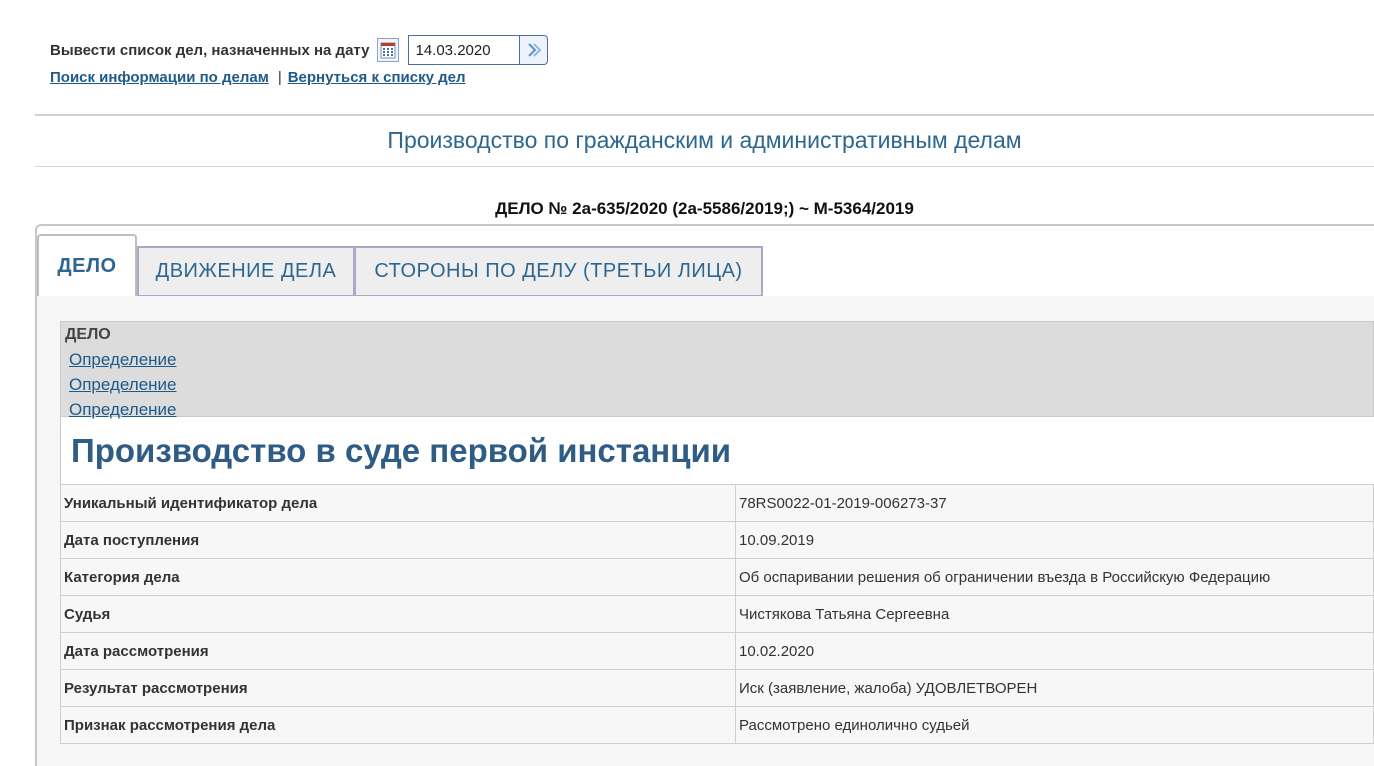  I want to click on info-value: 78RS0022-01-2019-006273-37, so click(1054, 503).